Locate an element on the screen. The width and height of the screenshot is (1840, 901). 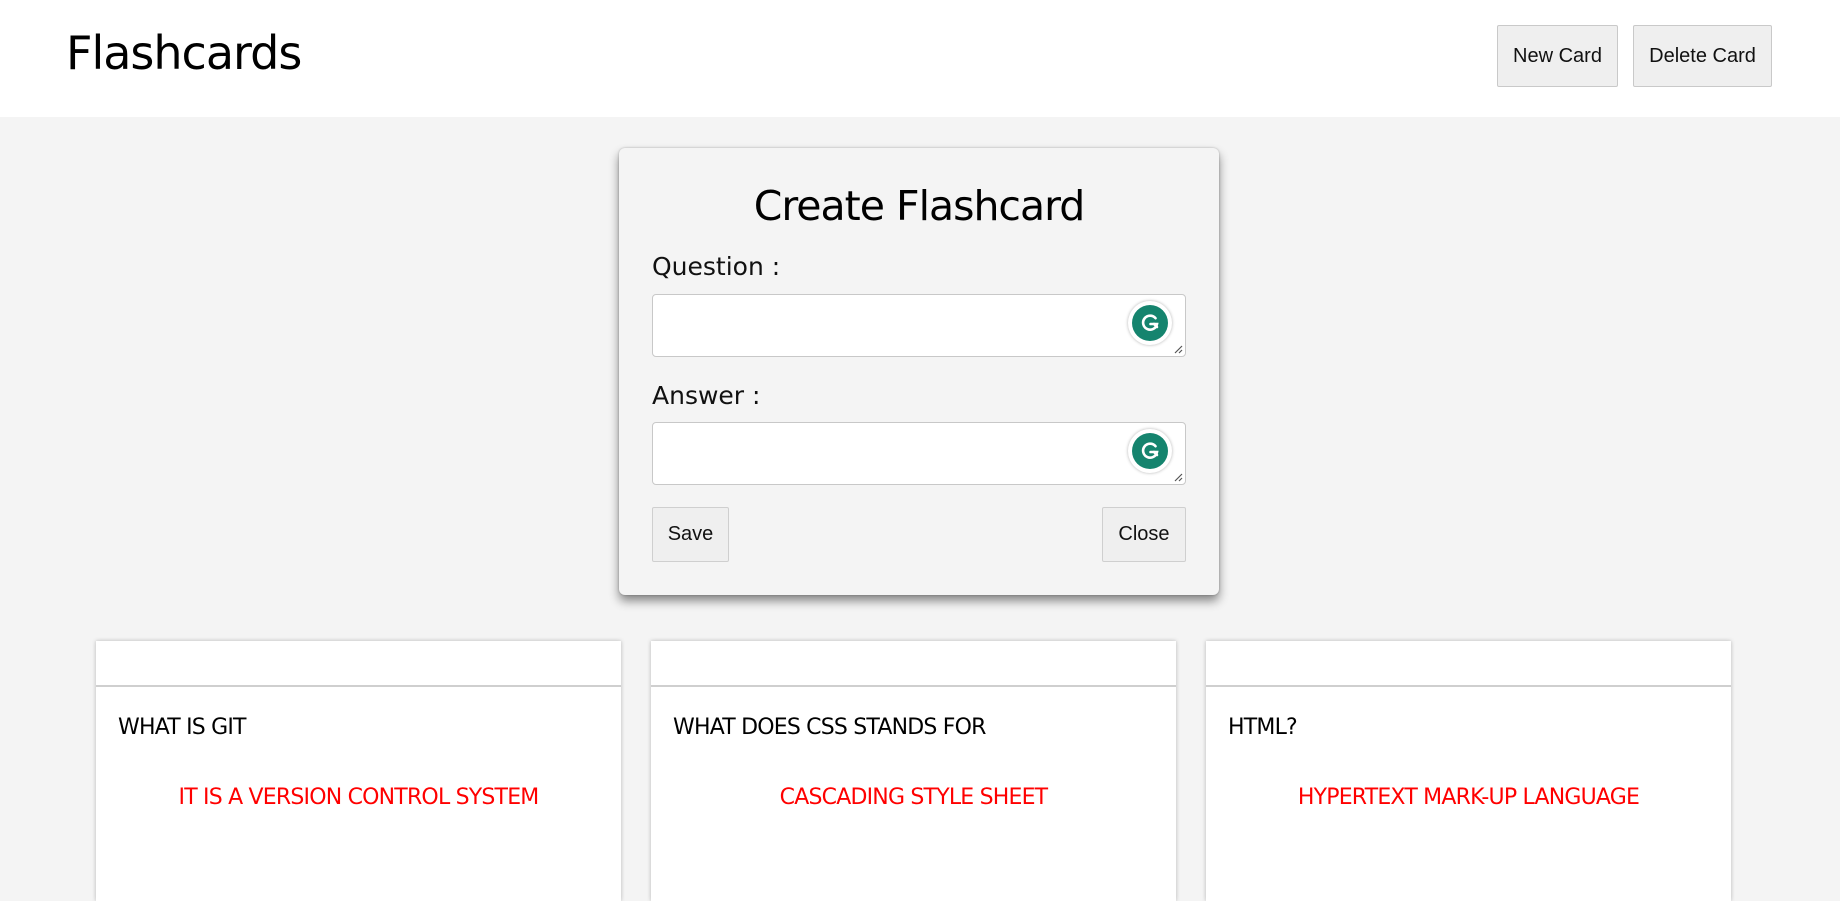
answer-label: Answer : is located at coordinates (706, 395).